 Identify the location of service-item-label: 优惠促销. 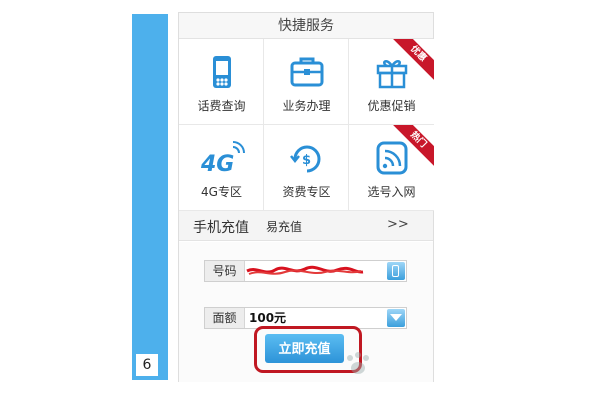
(391, 106).